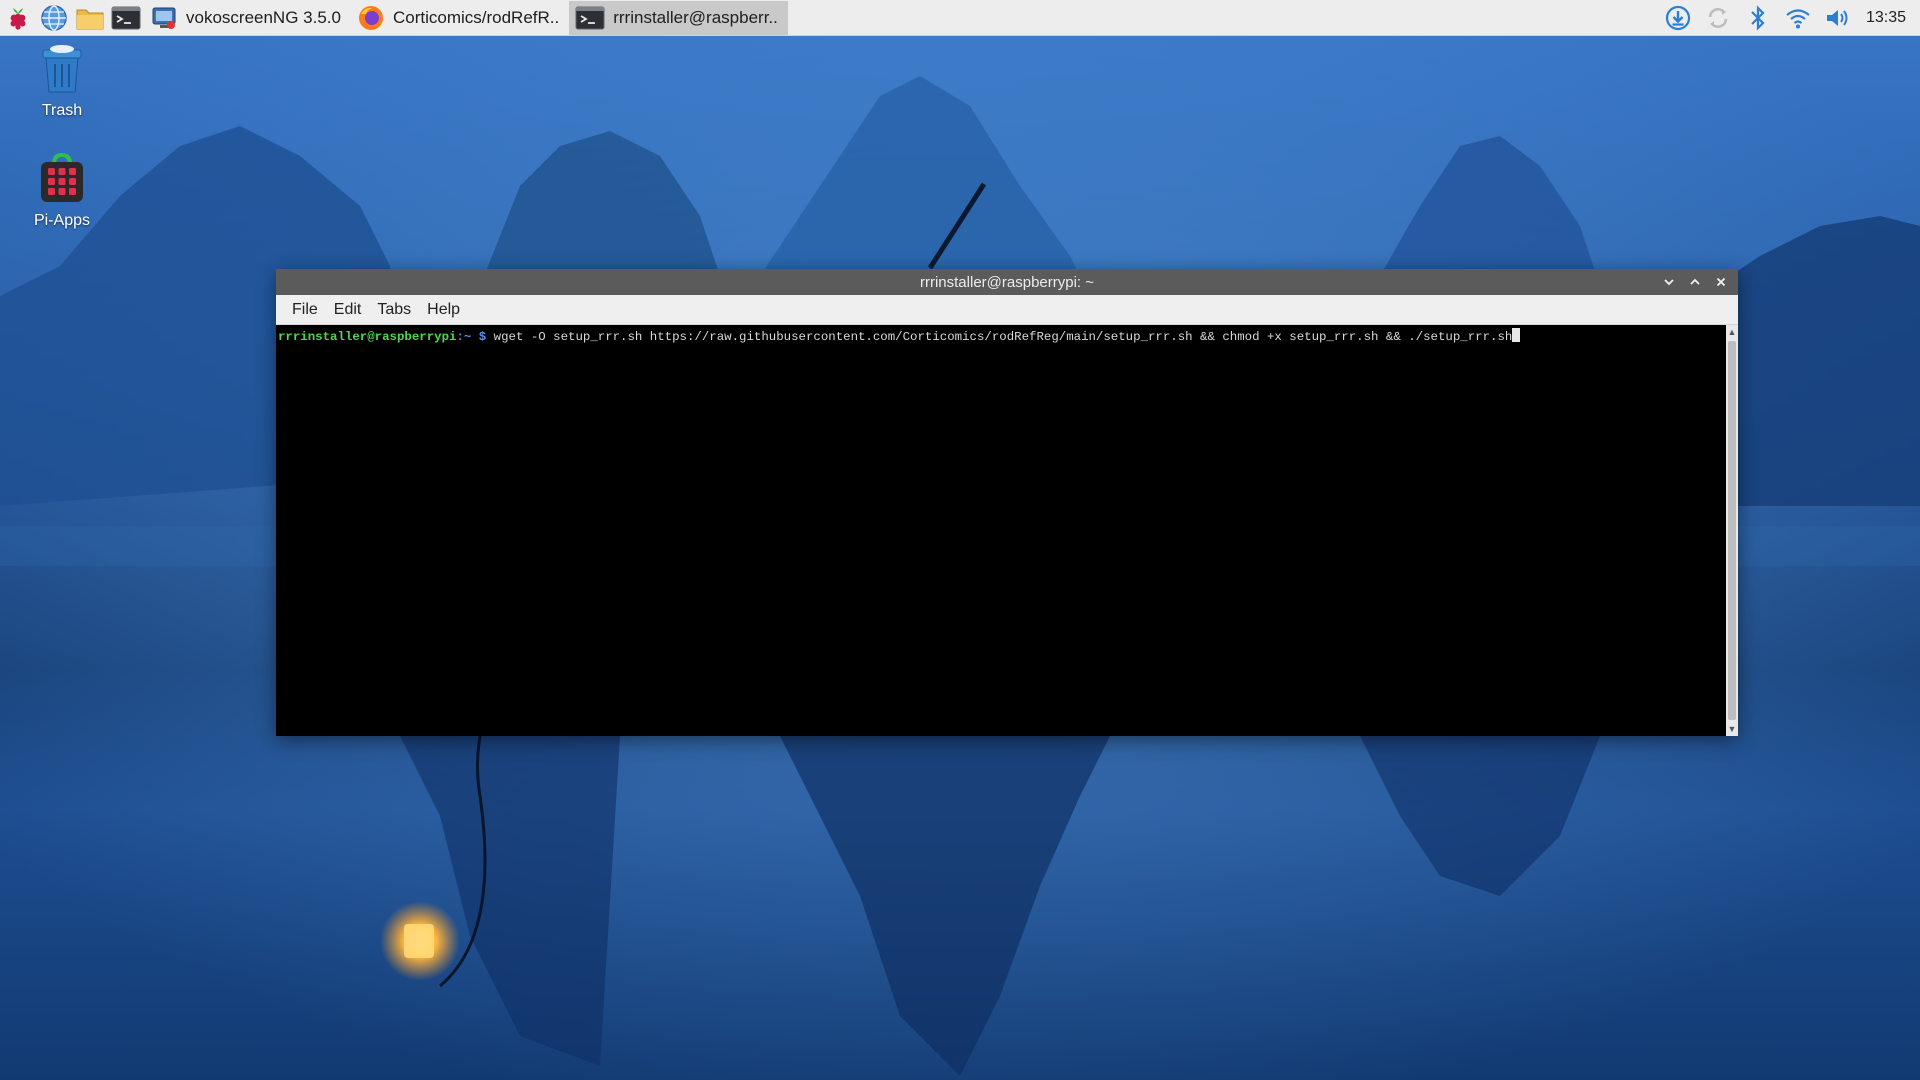 The width and height of the screenshot is (1920, 1080). I want to click on menu-edit: Edit, so click(348, 310).